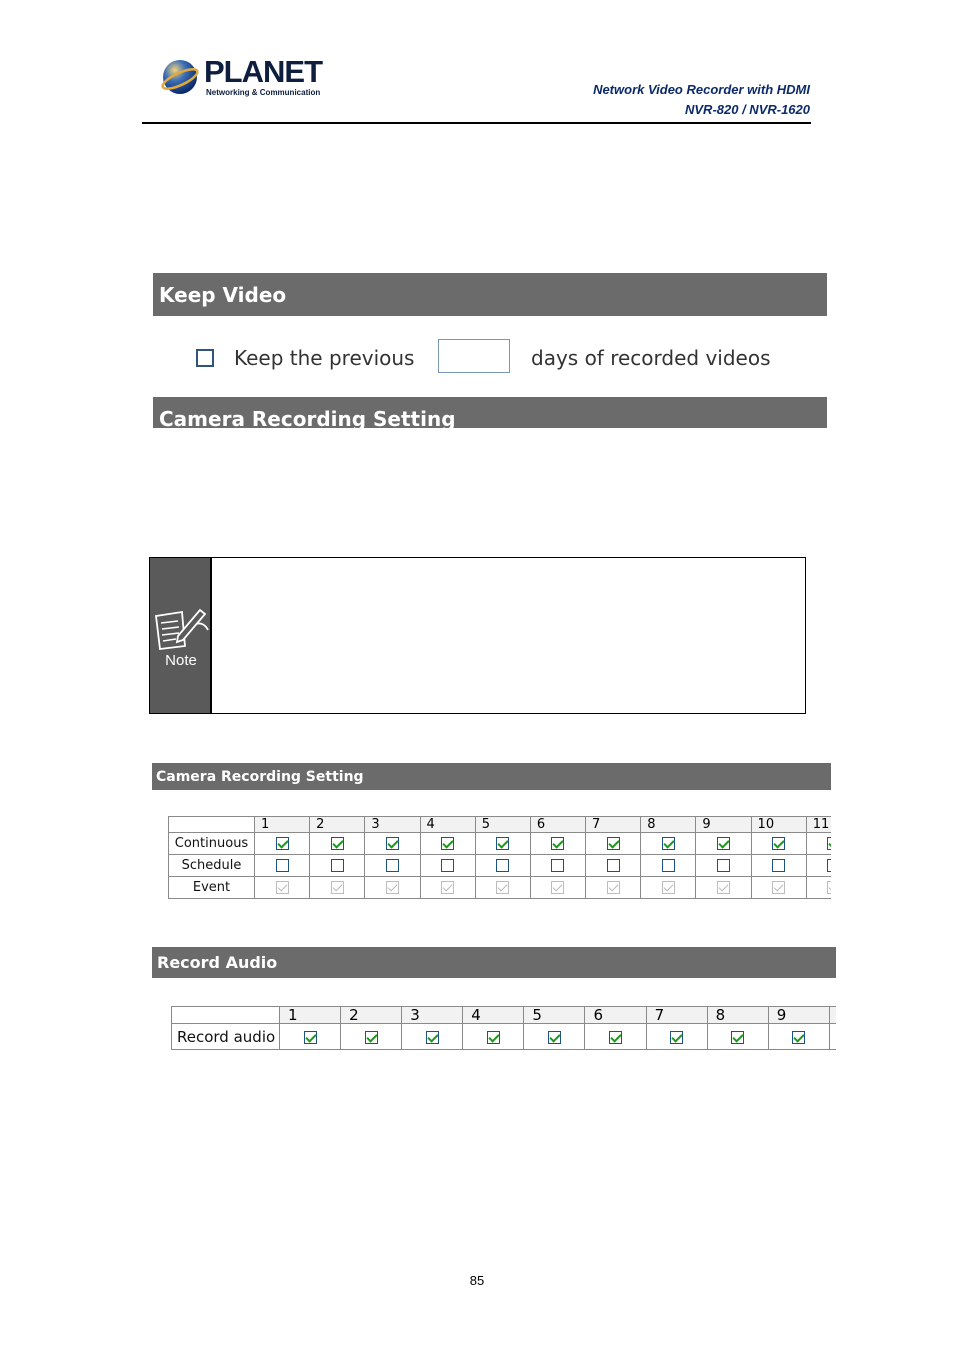  Describe the element at coordinates (180, 77) in the screenshot. I see `globe-icon` at that location.